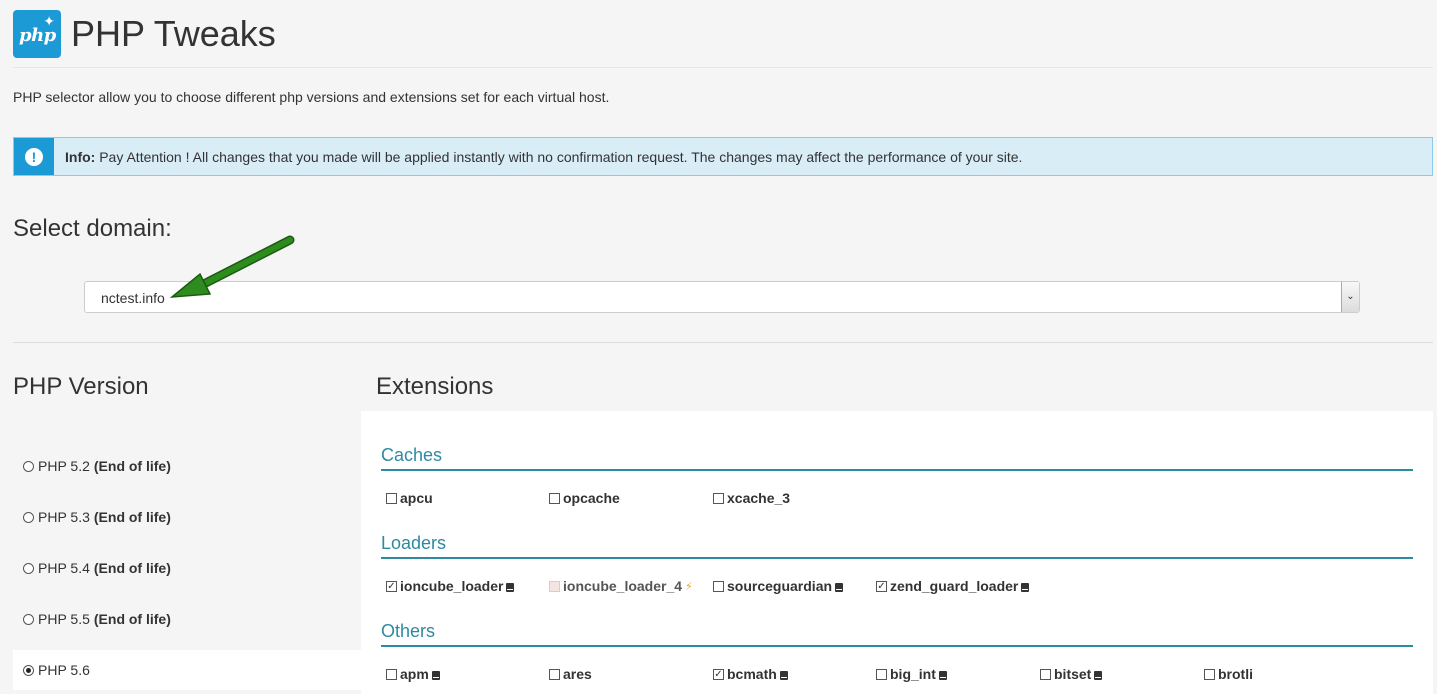 This screenshot has height=694, width=1437. Describe the element at coordinates (187, 619) in the screenshot. I see `php-version-option: PHP 5.5 (End of life)` at that location.